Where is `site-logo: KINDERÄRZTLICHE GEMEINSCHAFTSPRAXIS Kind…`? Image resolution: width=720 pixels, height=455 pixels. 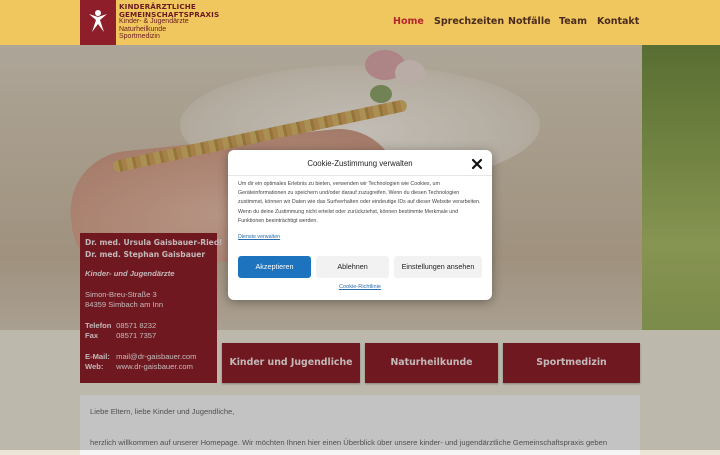 site-logo: KINDERÄRZTLICHE GEMEINSCHAFTSPRAXIS Kind… is located at coordinates (149, 22).